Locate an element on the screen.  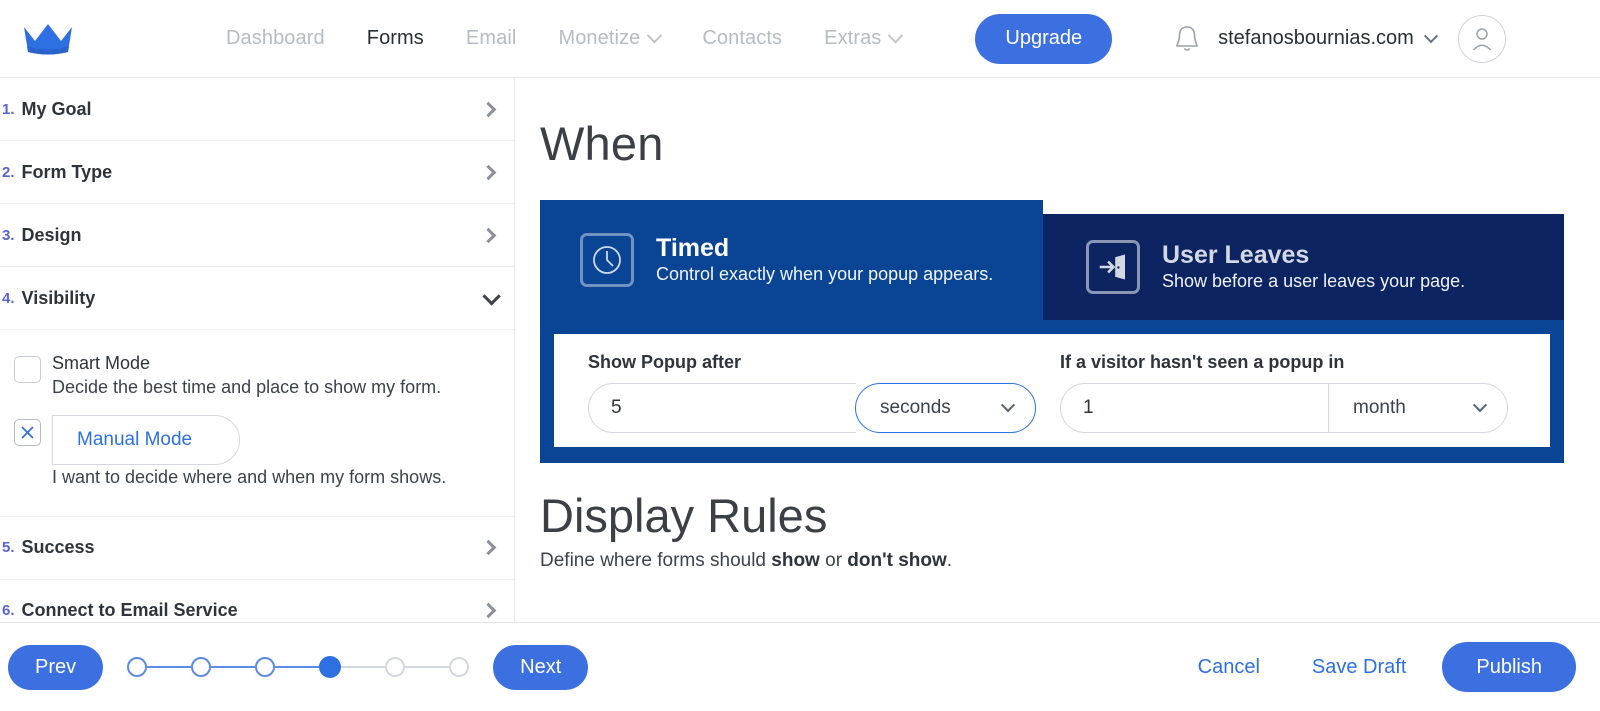
nav-item-forms: Forms is located at coordinates (395, 38).